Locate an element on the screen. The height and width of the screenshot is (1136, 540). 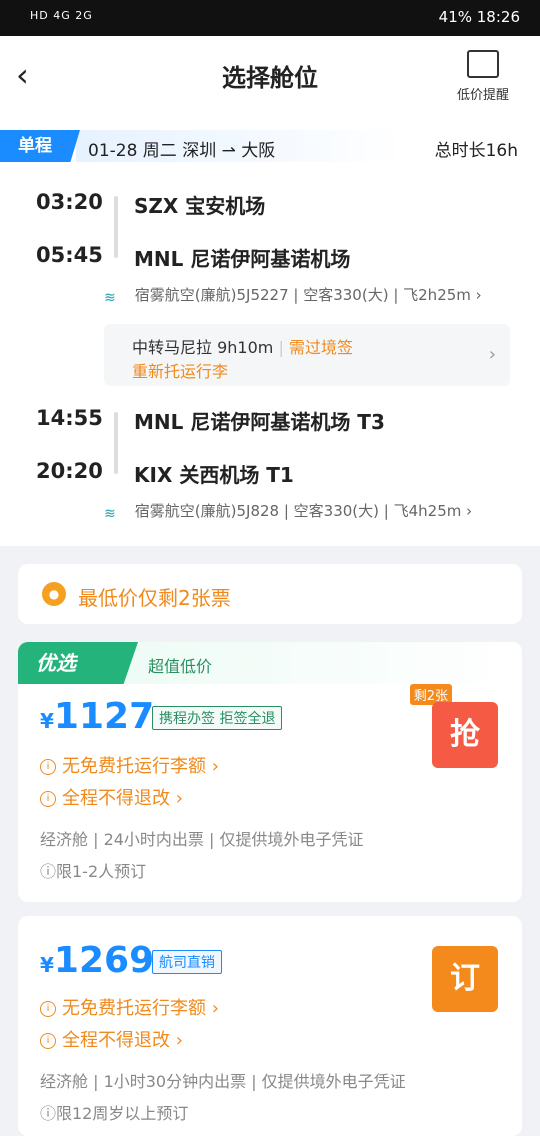
offer-meta: 经济舱 | 24小时内出票 | 仅提供境外电子凭证 is located at coordinates (202, 839).